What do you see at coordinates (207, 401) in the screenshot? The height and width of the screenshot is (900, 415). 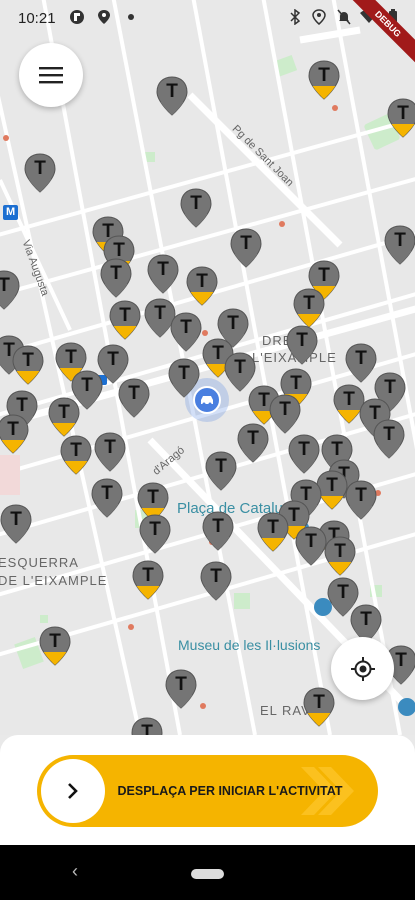 I see `car-icon` at bounding box center [207, 401].